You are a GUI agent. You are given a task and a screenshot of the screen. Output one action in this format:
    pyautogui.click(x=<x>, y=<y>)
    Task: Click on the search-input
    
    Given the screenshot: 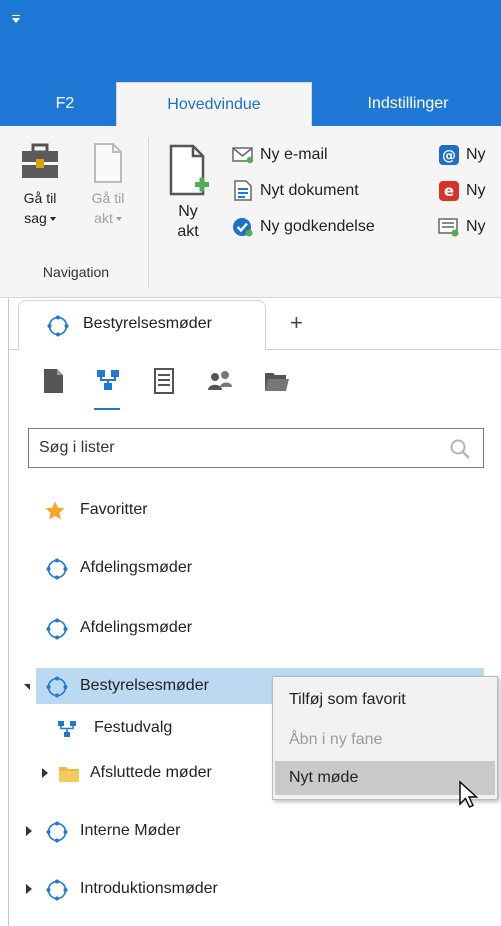 What is the action you would take?
    pyautogui.click(x=229, y=448)
    